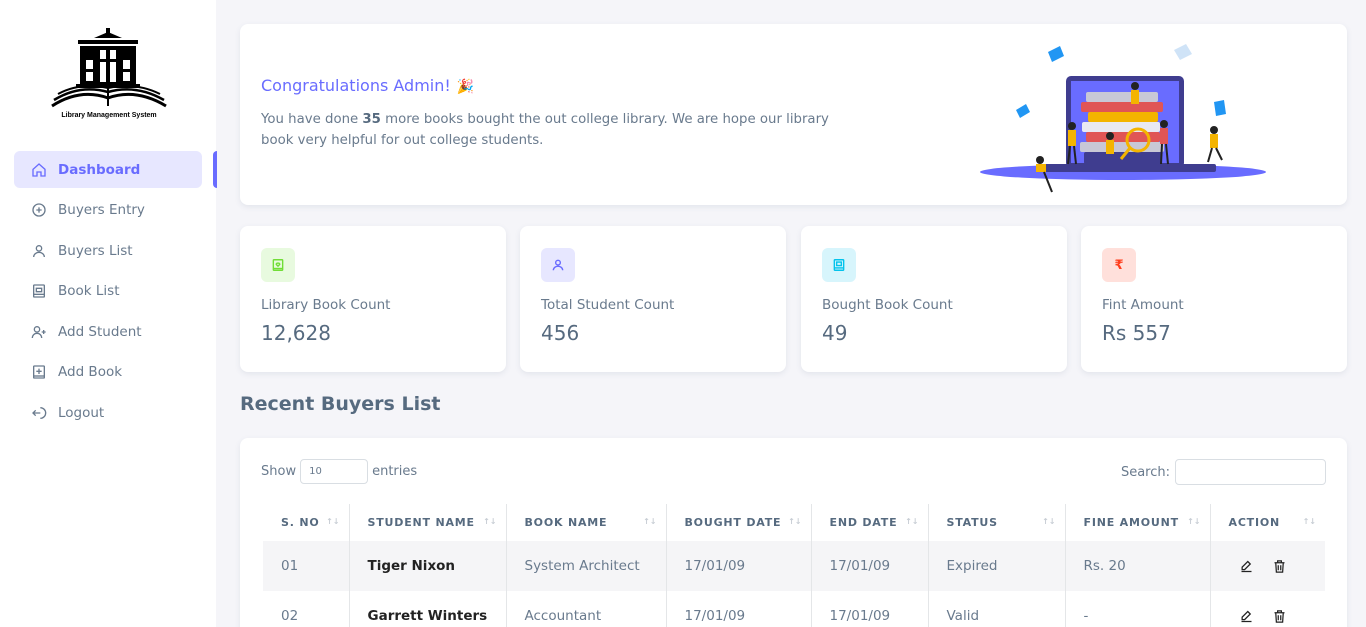  What do you see at coordinates (997, 566) in the screenshot?
I see `cell-status: Expired` at bounding box center [997, 566].